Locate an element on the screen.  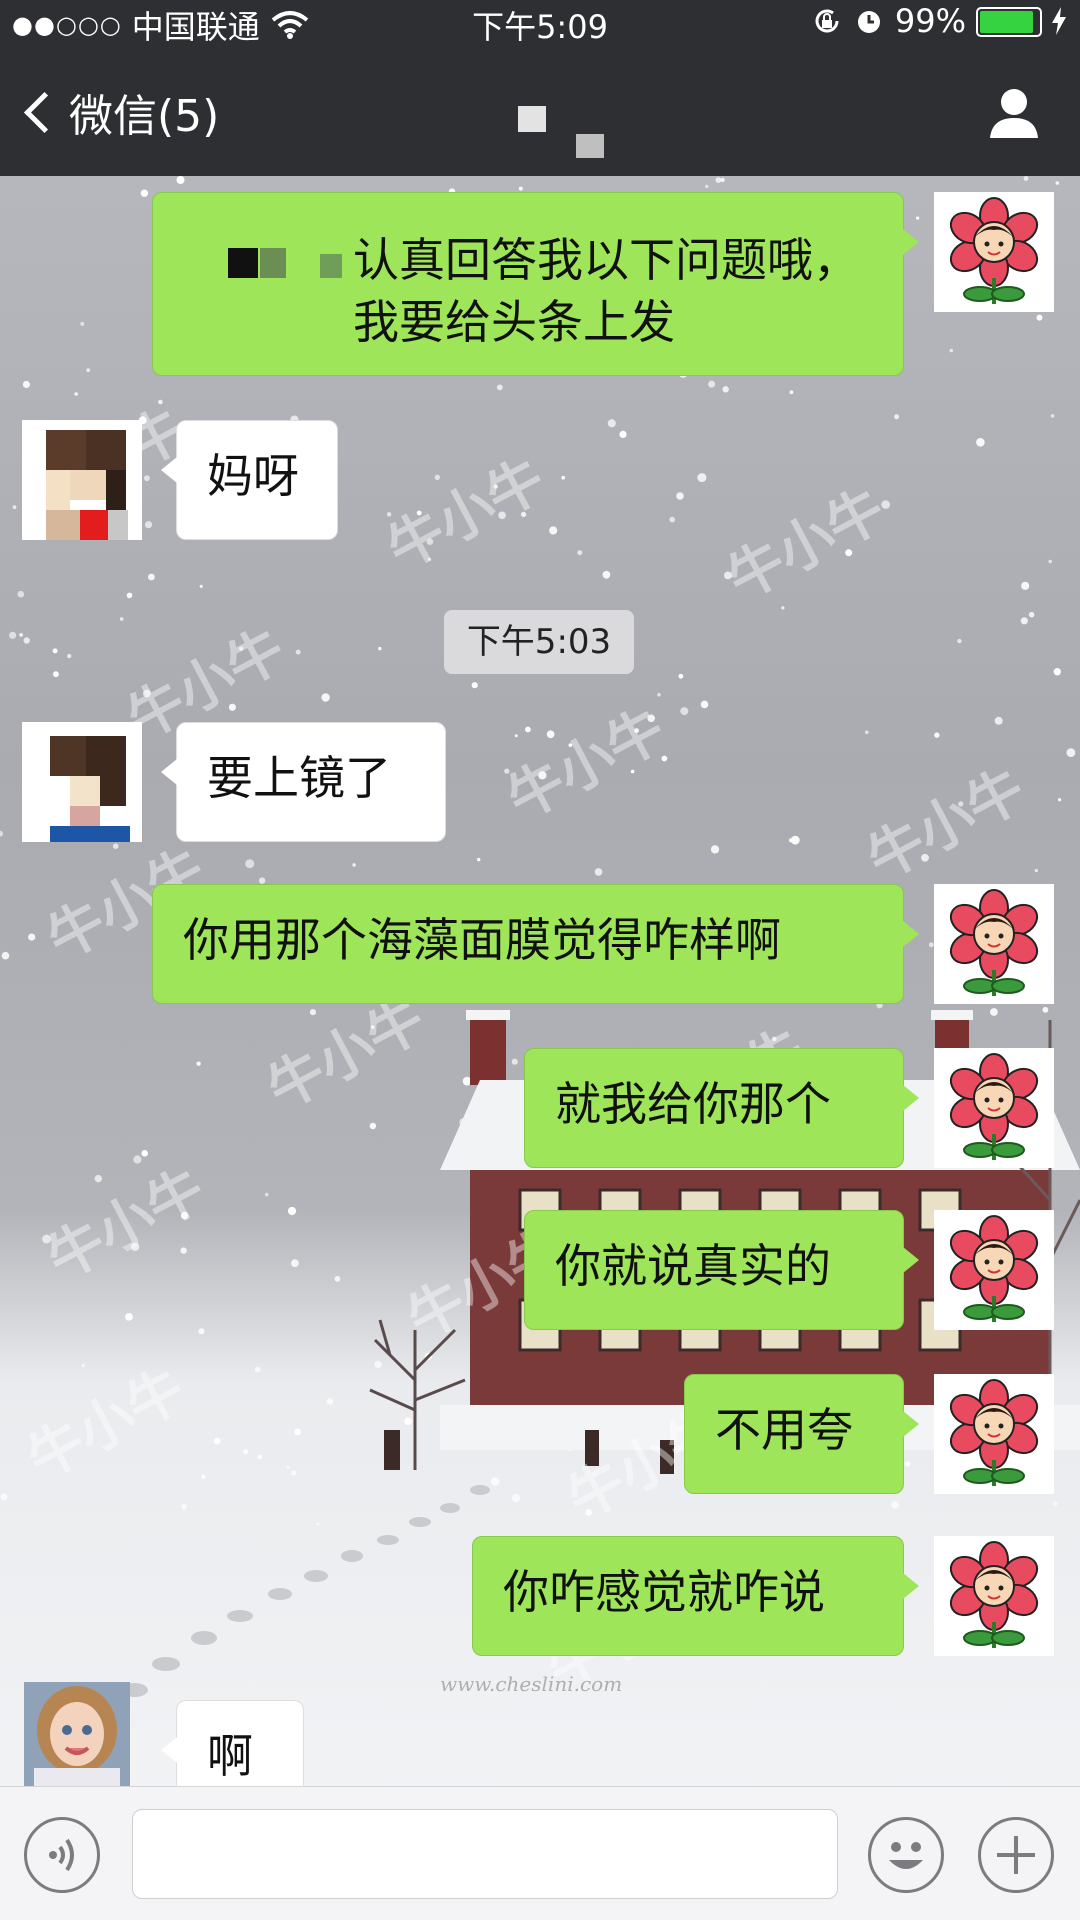
message-bubble-outgoing: 你就说真实的 is located at coordinates (721, 1270).